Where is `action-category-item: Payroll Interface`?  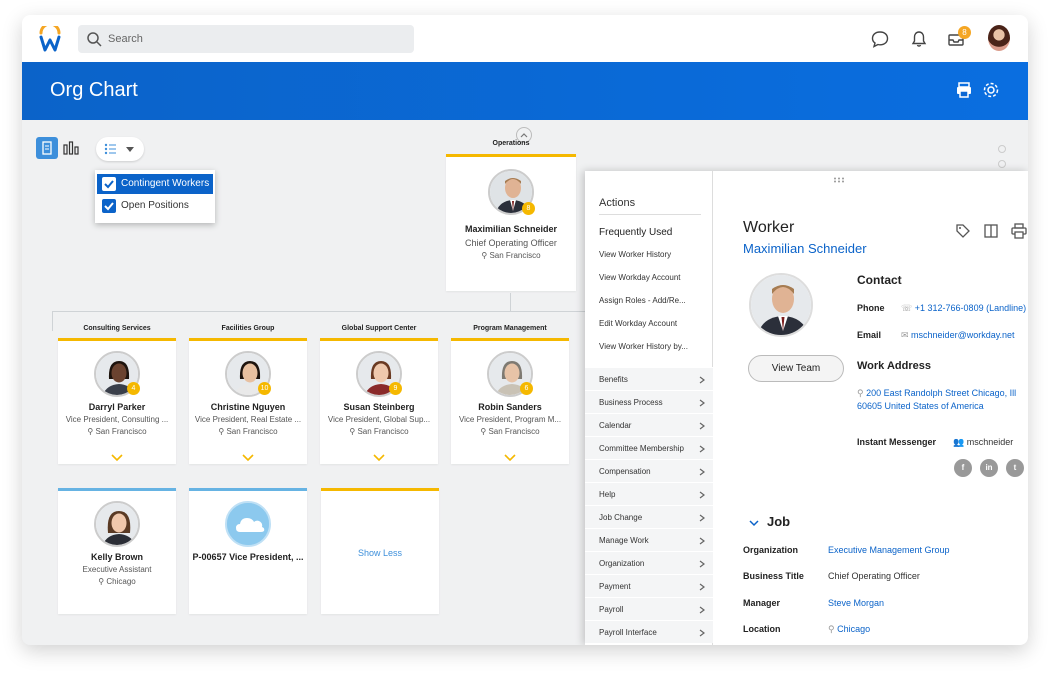 action-category-item: Payroll Interface is located at coordinates (649, 631).